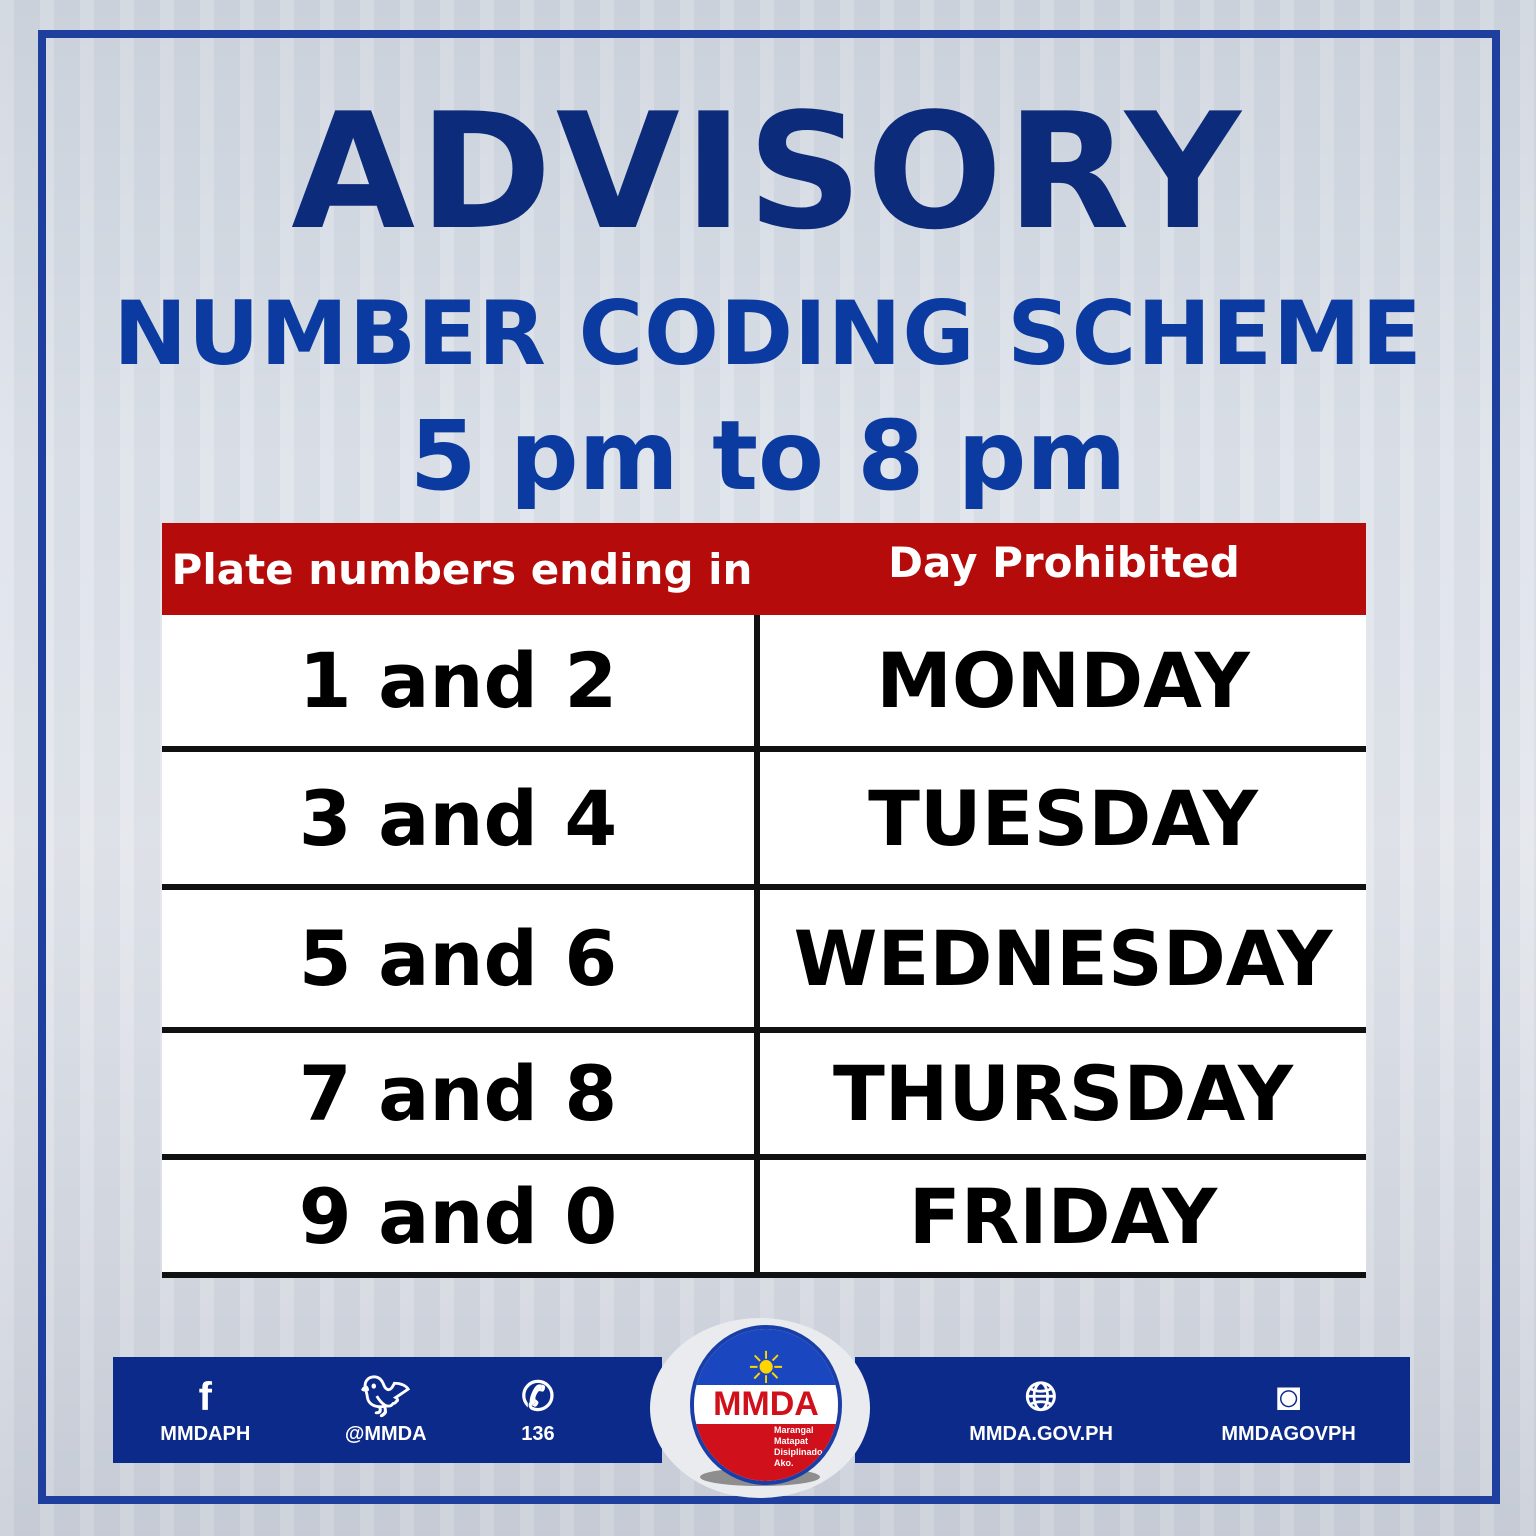  Describe the element at coordinates (1063, 1216) in the screenshot. I see `day-cell: FRIDAY` at that location.